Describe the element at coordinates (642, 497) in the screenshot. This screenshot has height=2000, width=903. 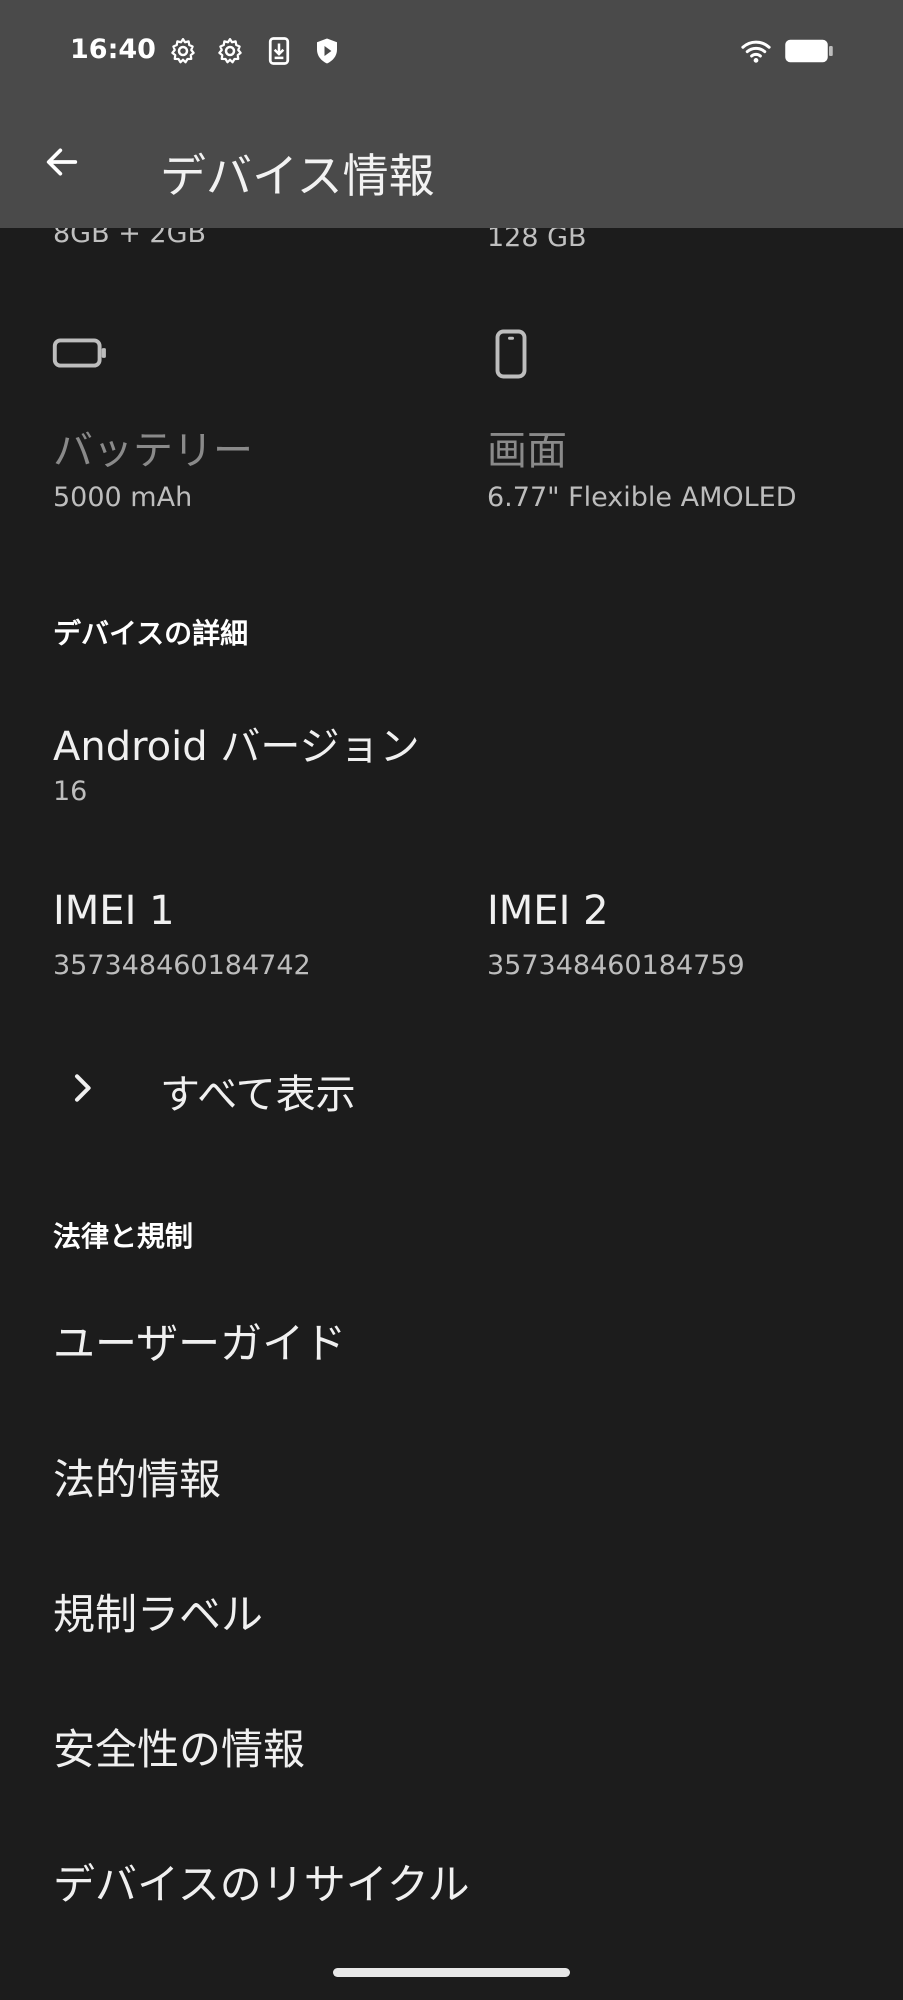
I see `screen-value: 6.77" Flexible AMOLED` at that location.